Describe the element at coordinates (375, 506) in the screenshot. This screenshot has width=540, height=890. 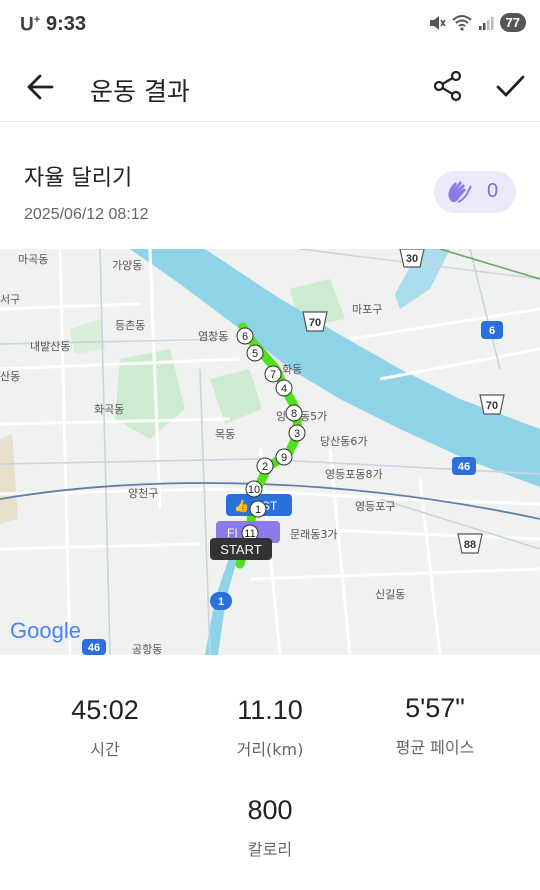
I see `map-label: 영등포구` at that location.